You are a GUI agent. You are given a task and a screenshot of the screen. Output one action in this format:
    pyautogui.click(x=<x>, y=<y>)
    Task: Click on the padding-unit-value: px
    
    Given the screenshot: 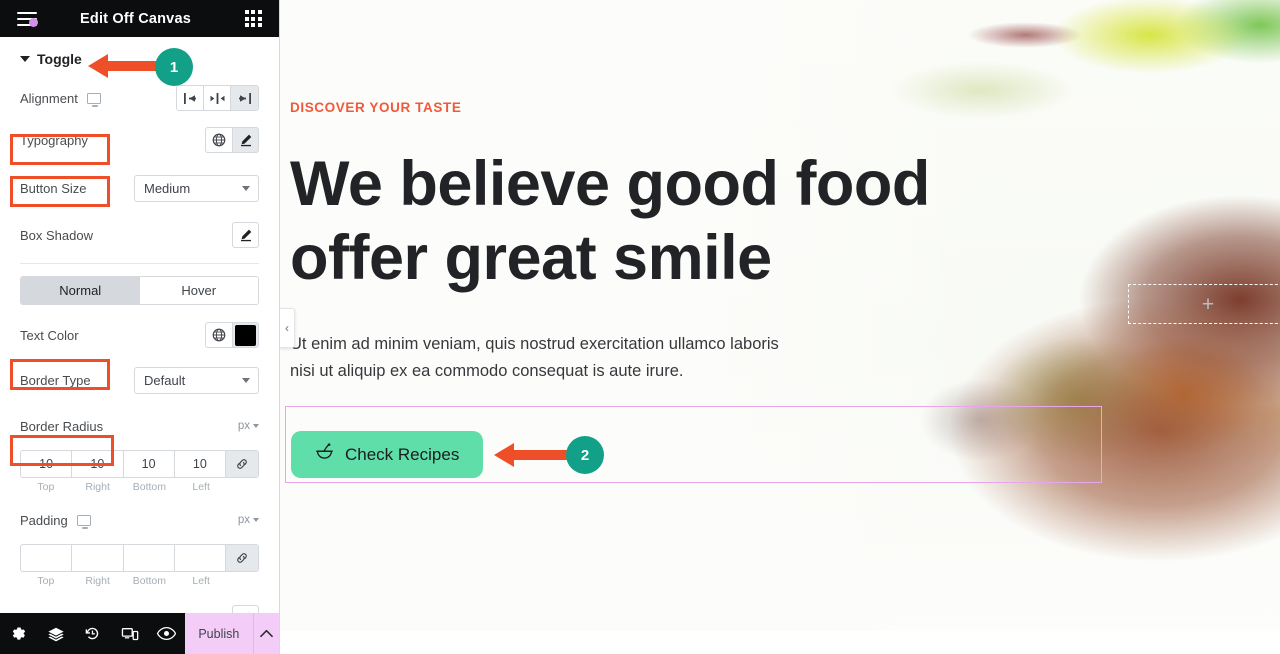 What is the action you would take?
    pyautogui.click(x=243, y=520)
    